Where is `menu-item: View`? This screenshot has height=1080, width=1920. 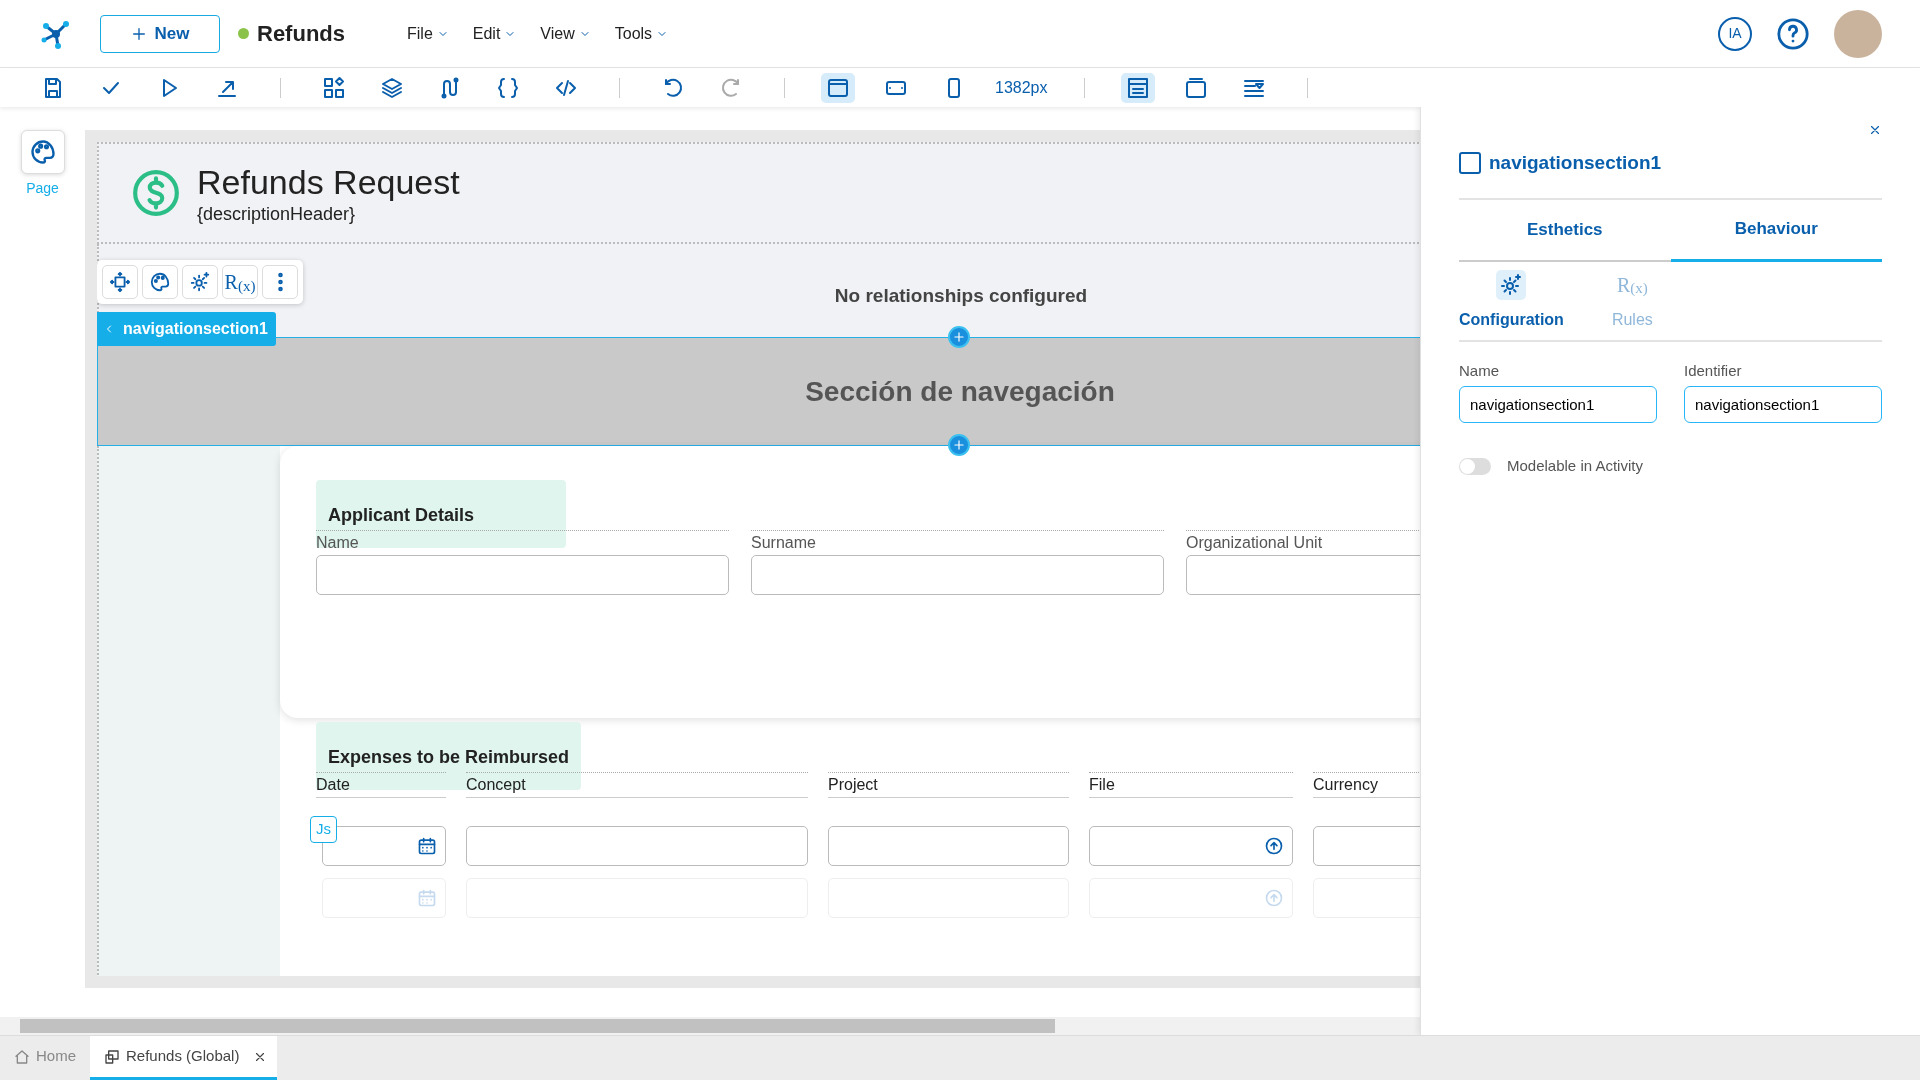
menu-item: View is located at coordinates (565, 33).